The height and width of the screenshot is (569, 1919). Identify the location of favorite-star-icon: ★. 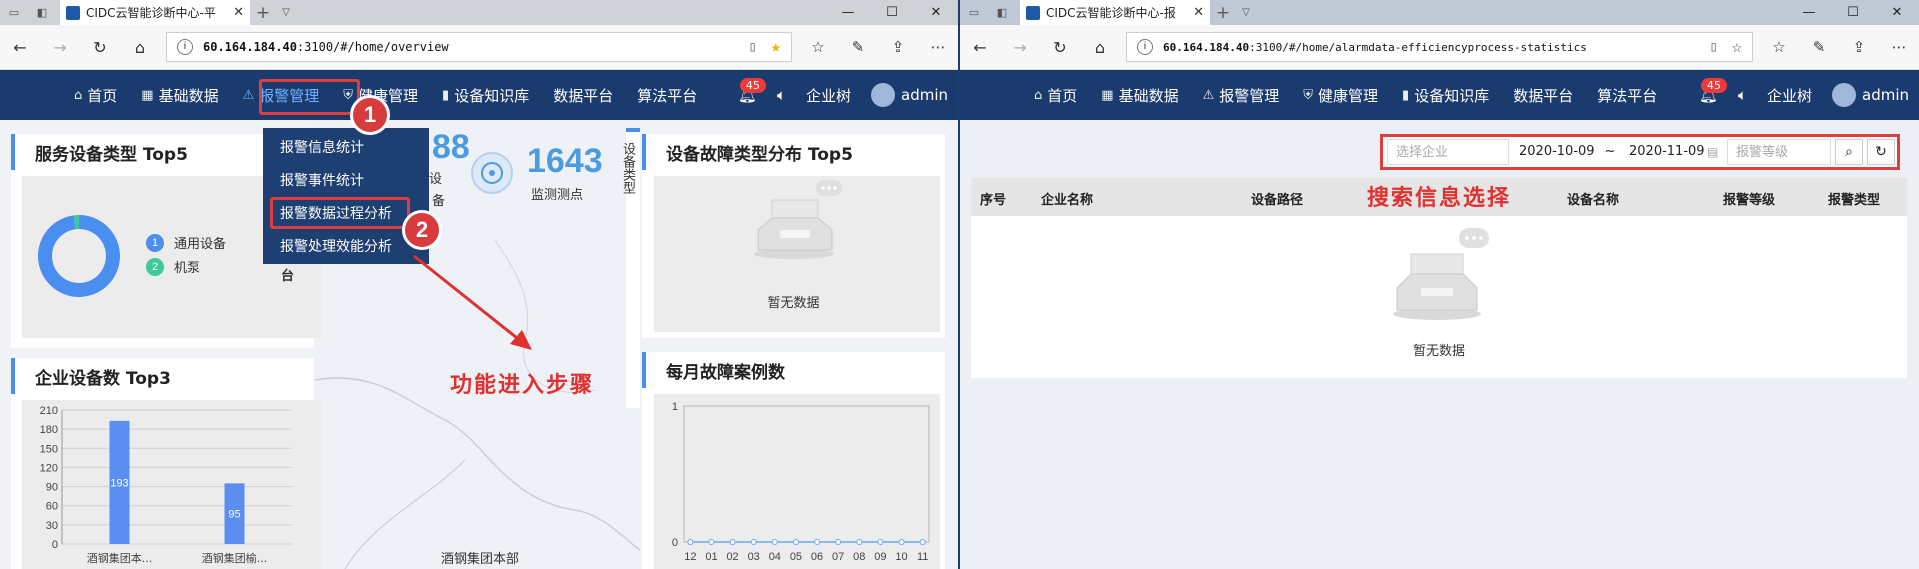
(776, 47).